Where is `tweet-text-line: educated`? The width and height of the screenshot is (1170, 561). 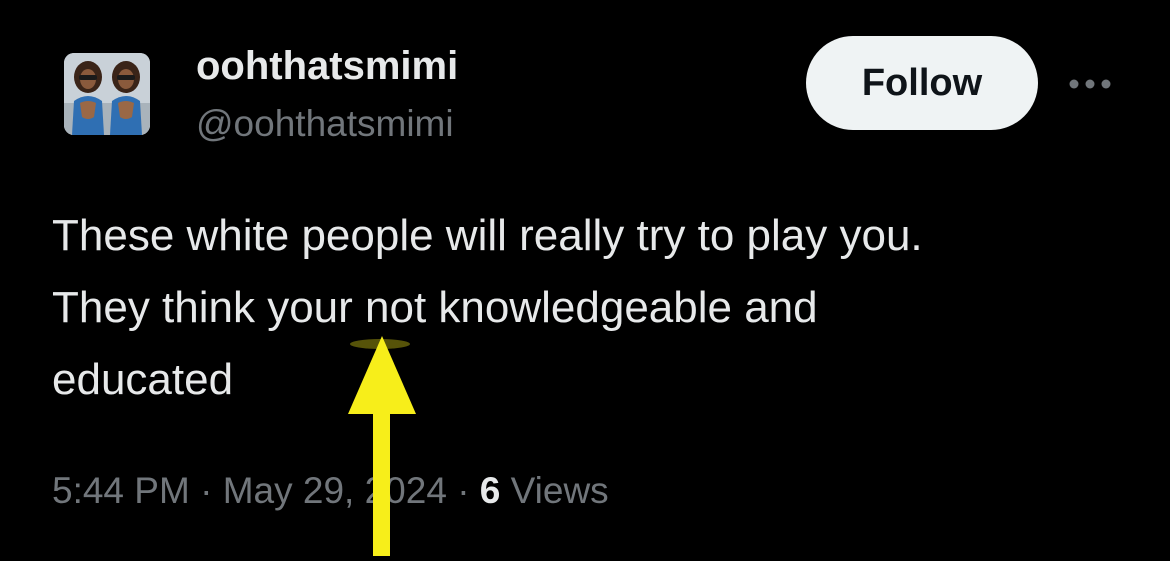 tweet-text-line: educated is located at coordinates (143, 379).